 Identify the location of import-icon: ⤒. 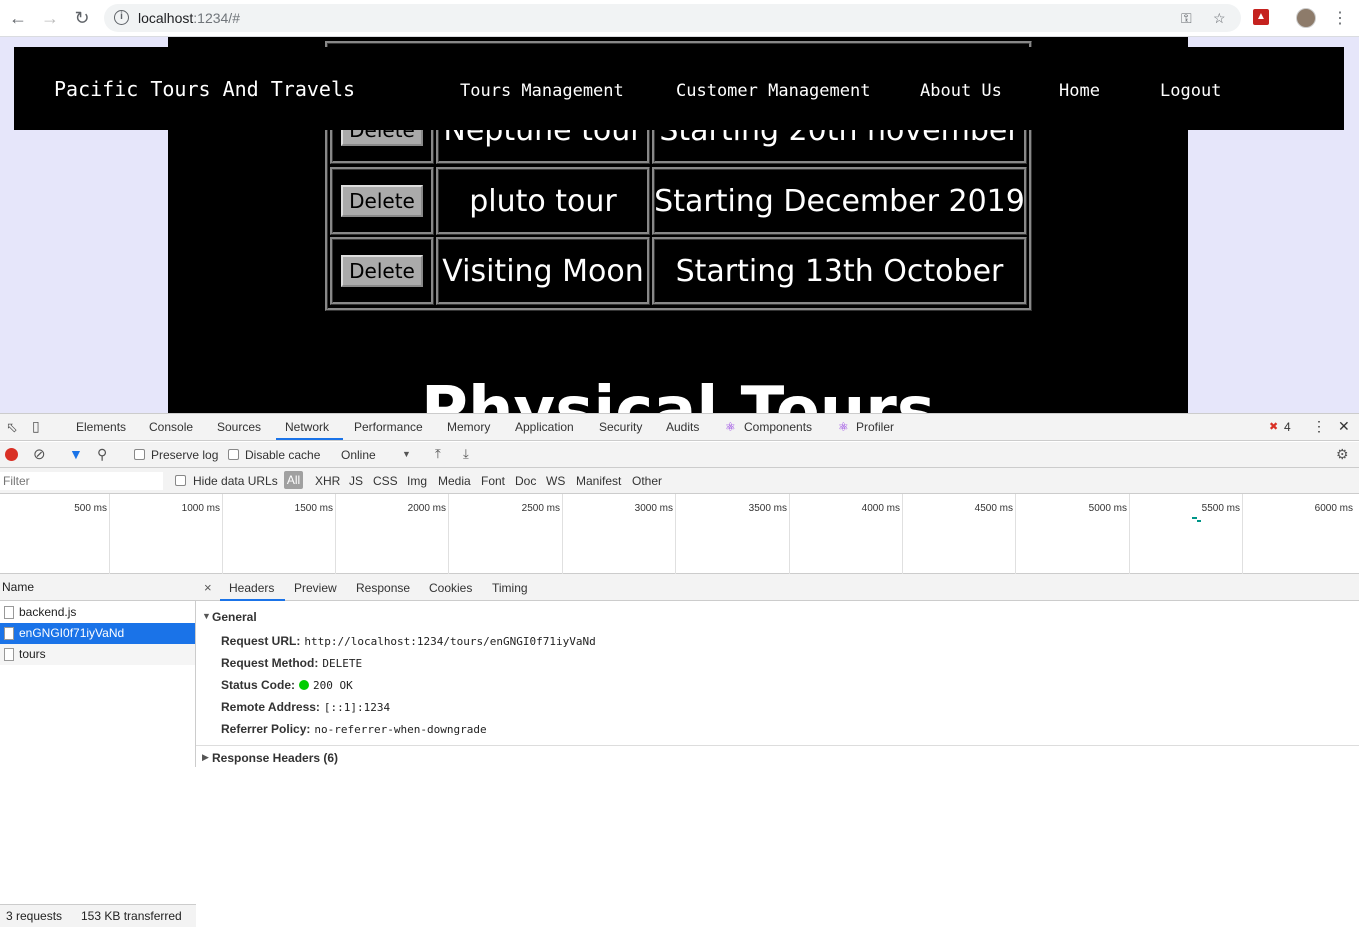
(438, 454).